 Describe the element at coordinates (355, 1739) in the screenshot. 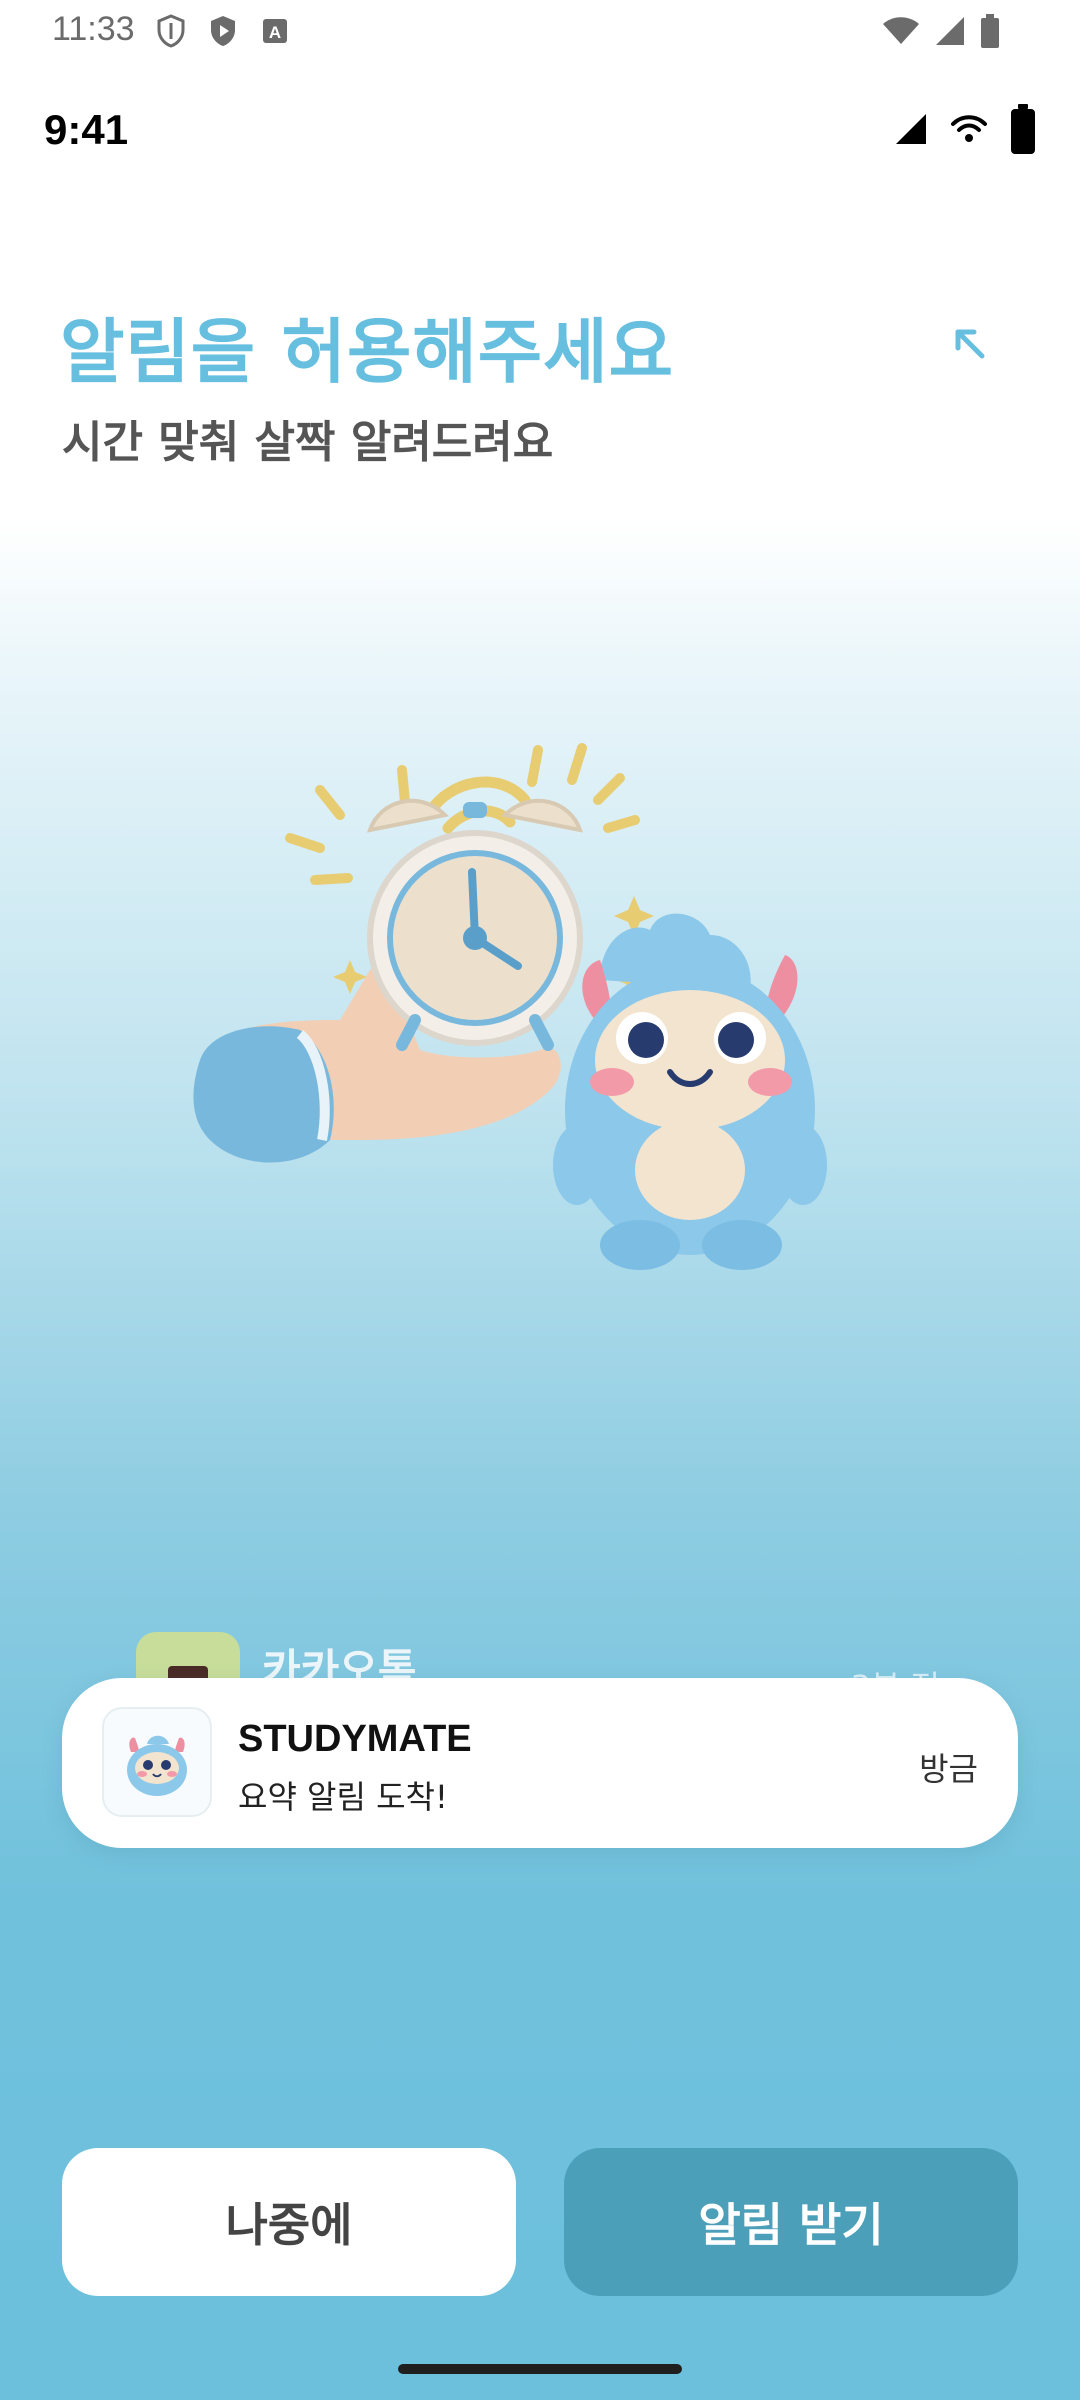

I see `notification-app-name: STUDYMATE` at that location.